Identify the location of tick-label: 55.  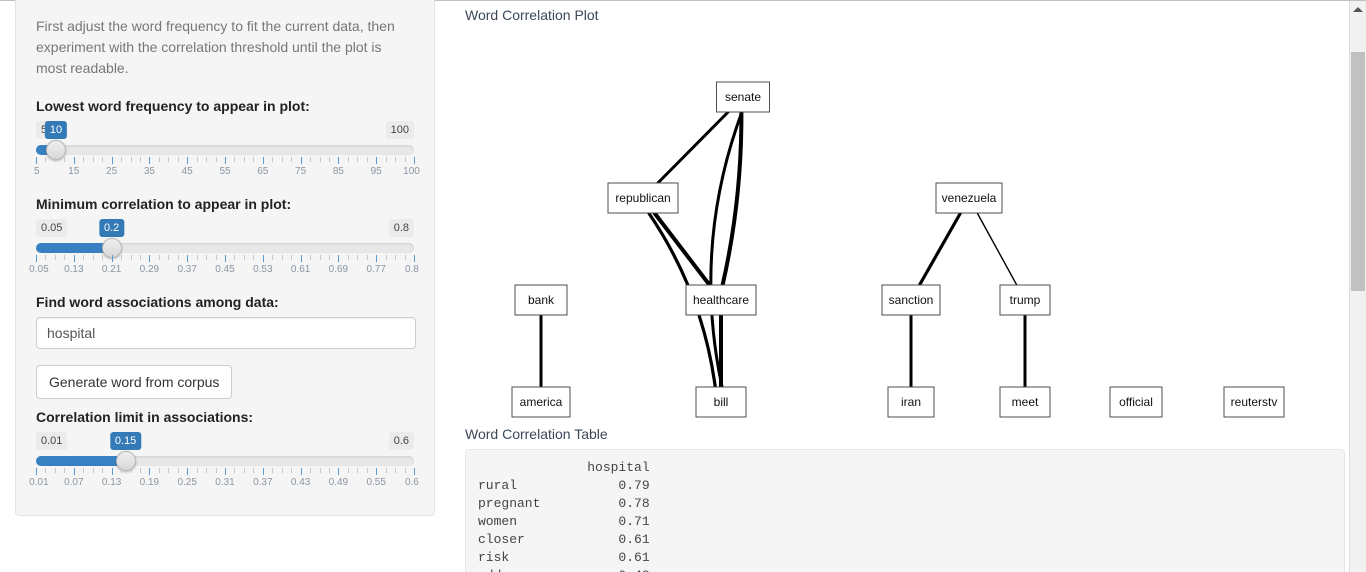
(225, 171).